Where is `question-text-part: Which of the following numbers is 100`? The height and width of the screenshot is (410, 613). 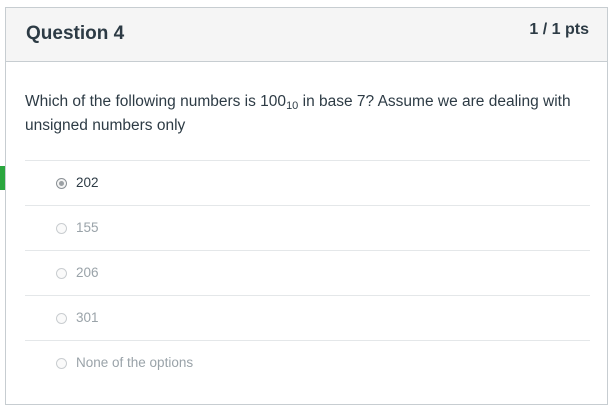 question-text-part: Which of the following numbers is 100 is located at coordinates (156, 101).